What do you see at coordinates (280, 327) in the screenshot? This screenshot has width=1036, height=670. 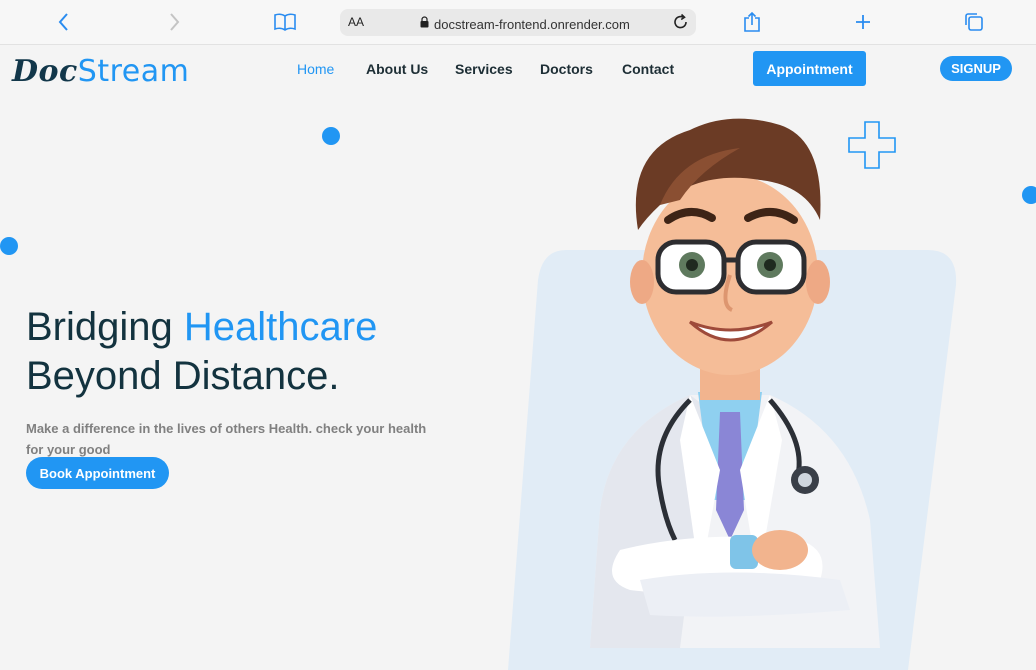 I see `hero-title-highlight: Healthcare` at bounding box center [280, 327].